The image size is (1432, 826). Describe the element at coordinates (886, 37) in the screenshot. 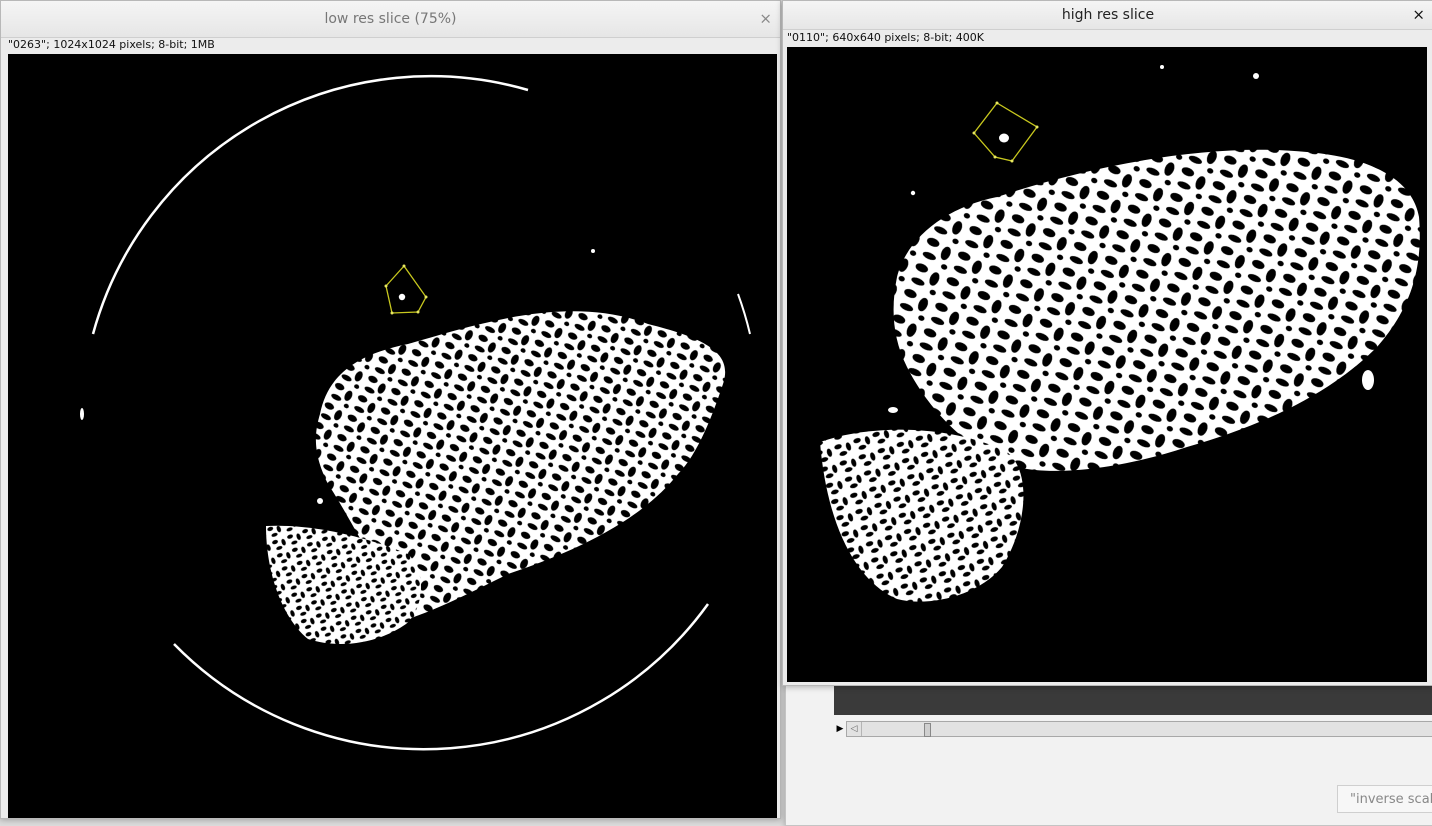

I see `high-res-info: "0110"; 640x640 pixels; 8-bit; 400K` at that location.